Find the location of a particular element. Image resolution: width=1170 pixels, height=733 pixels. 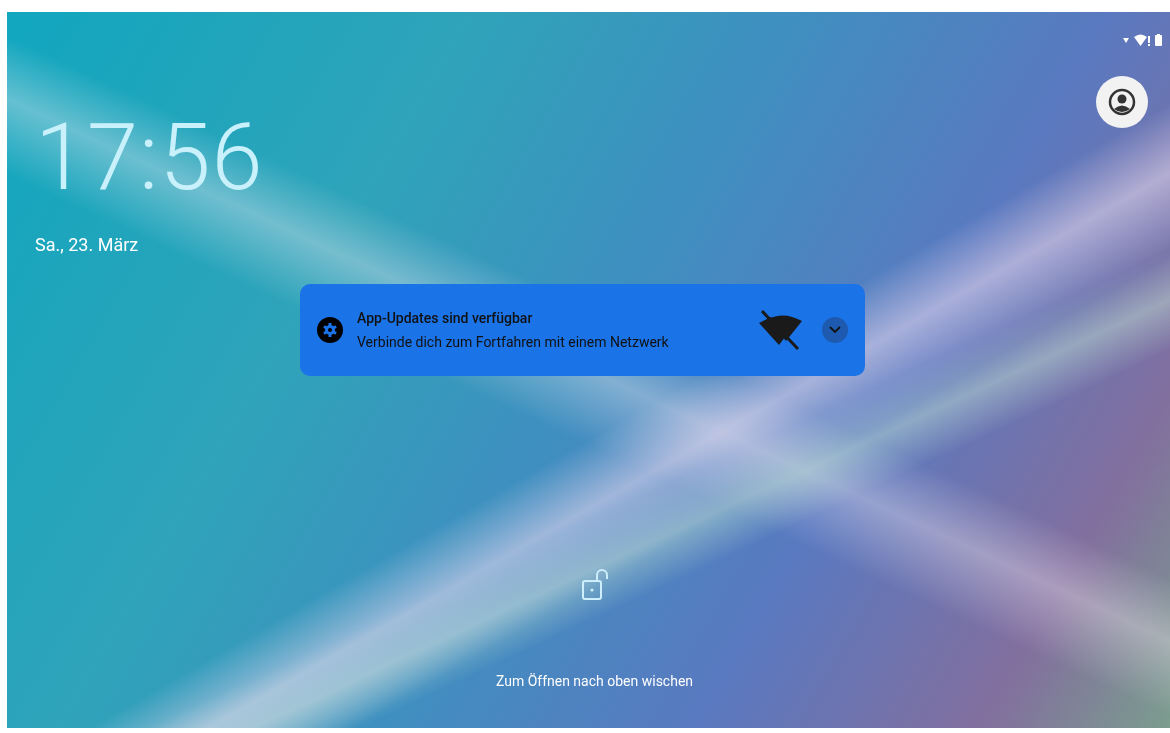

clock-date: Sa., 23. März is located at coordinates (87, 244).